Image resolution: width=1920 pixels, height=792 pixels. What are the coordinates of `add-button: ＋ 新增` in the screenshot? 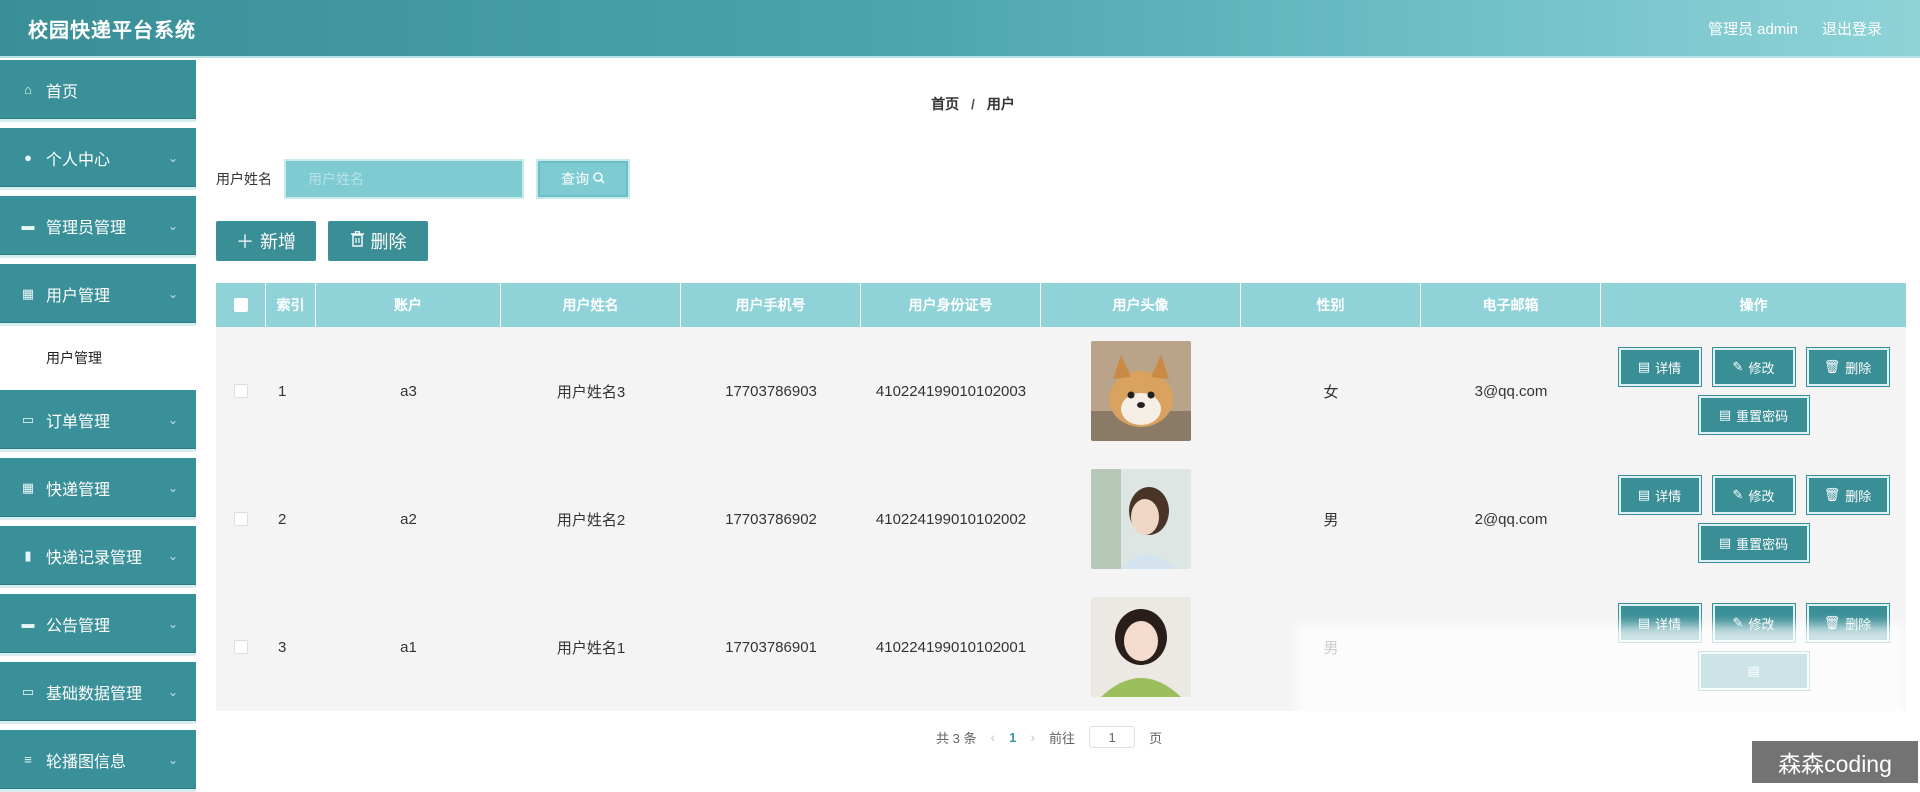 It's located at (266, 241).